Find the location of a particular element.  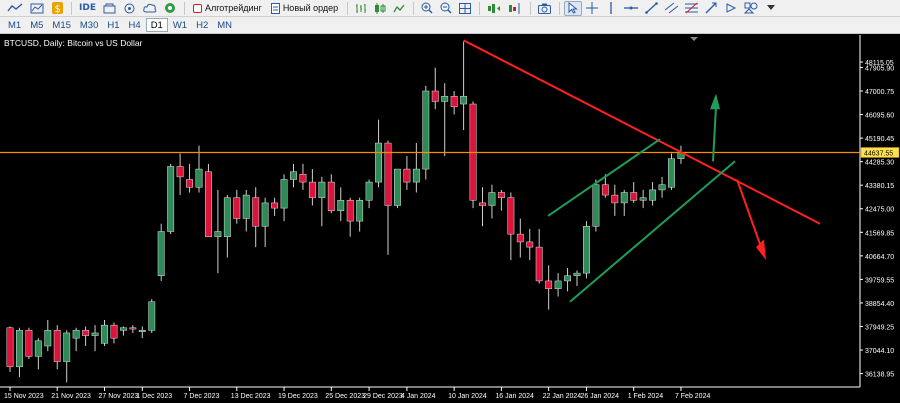

screenshot-icon is located at coordinates (544, 8).